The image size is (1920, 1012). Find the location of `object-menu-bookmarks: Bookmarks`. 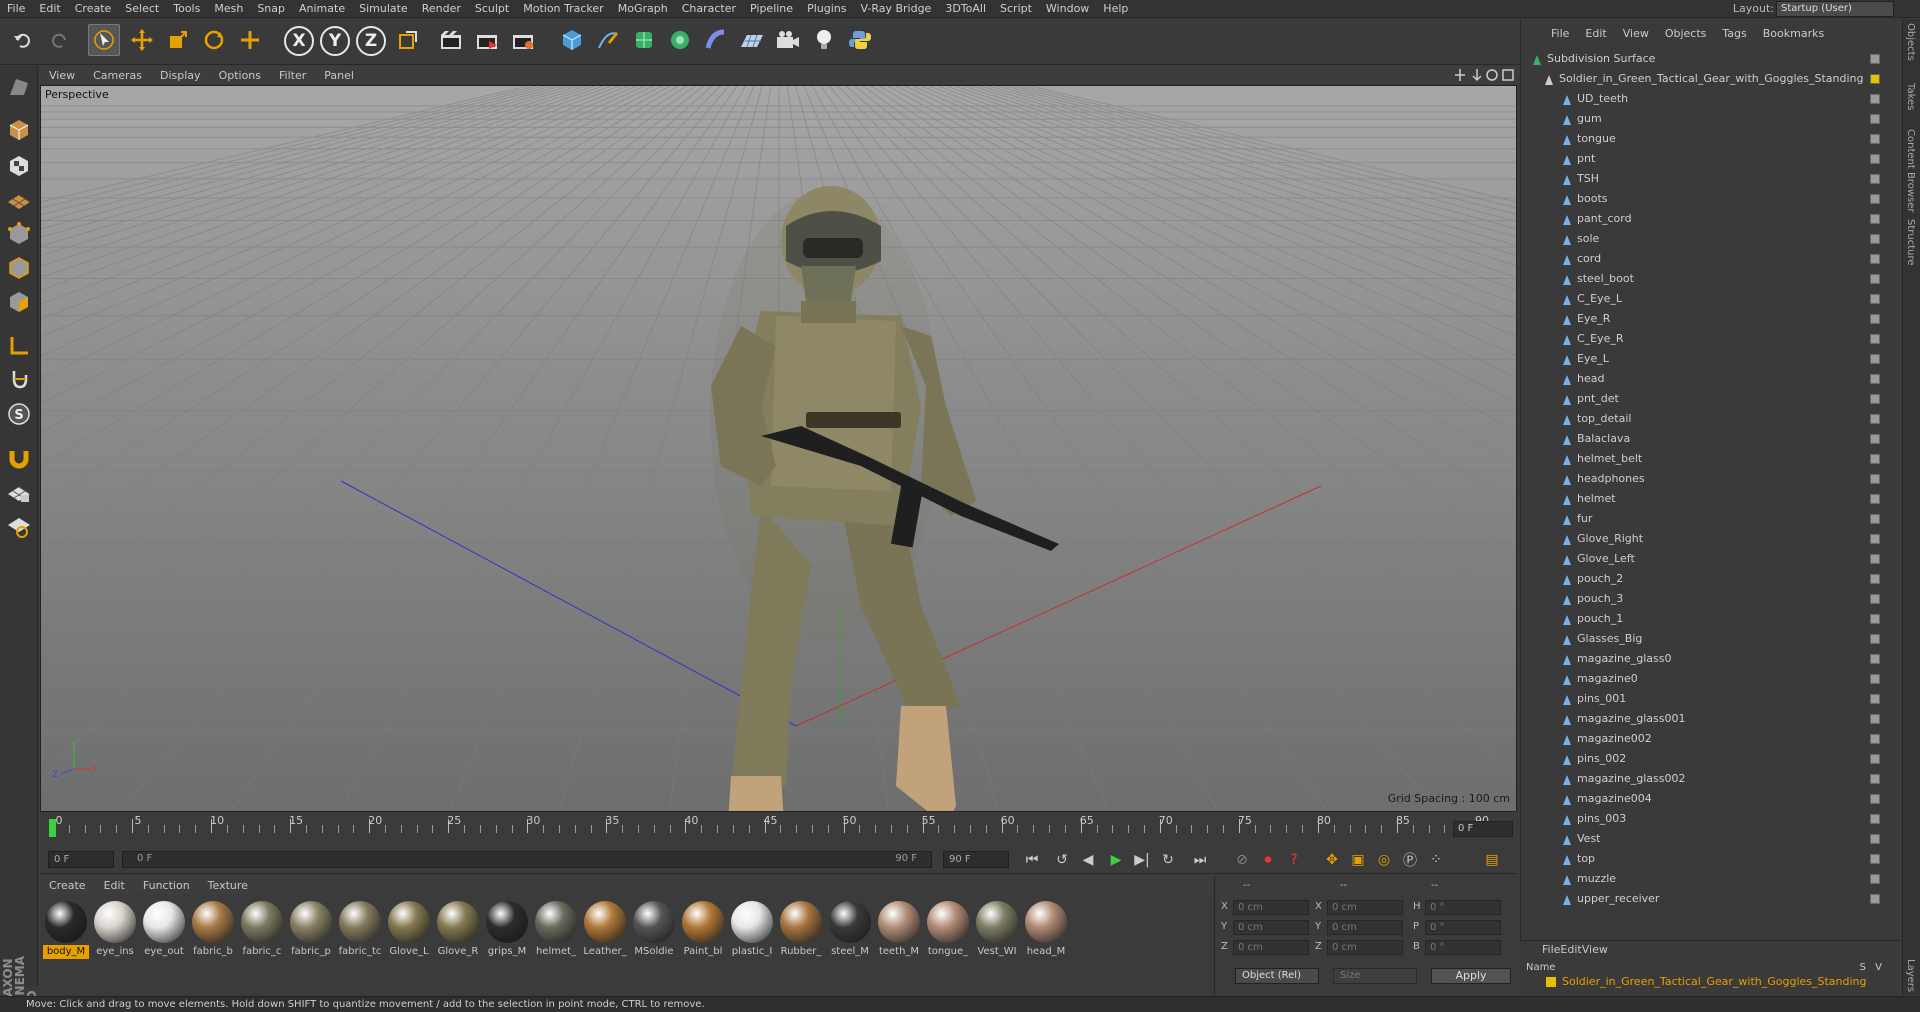

object-menu-bookmarks: Bookmarks is located at coordinates (1793, 33).